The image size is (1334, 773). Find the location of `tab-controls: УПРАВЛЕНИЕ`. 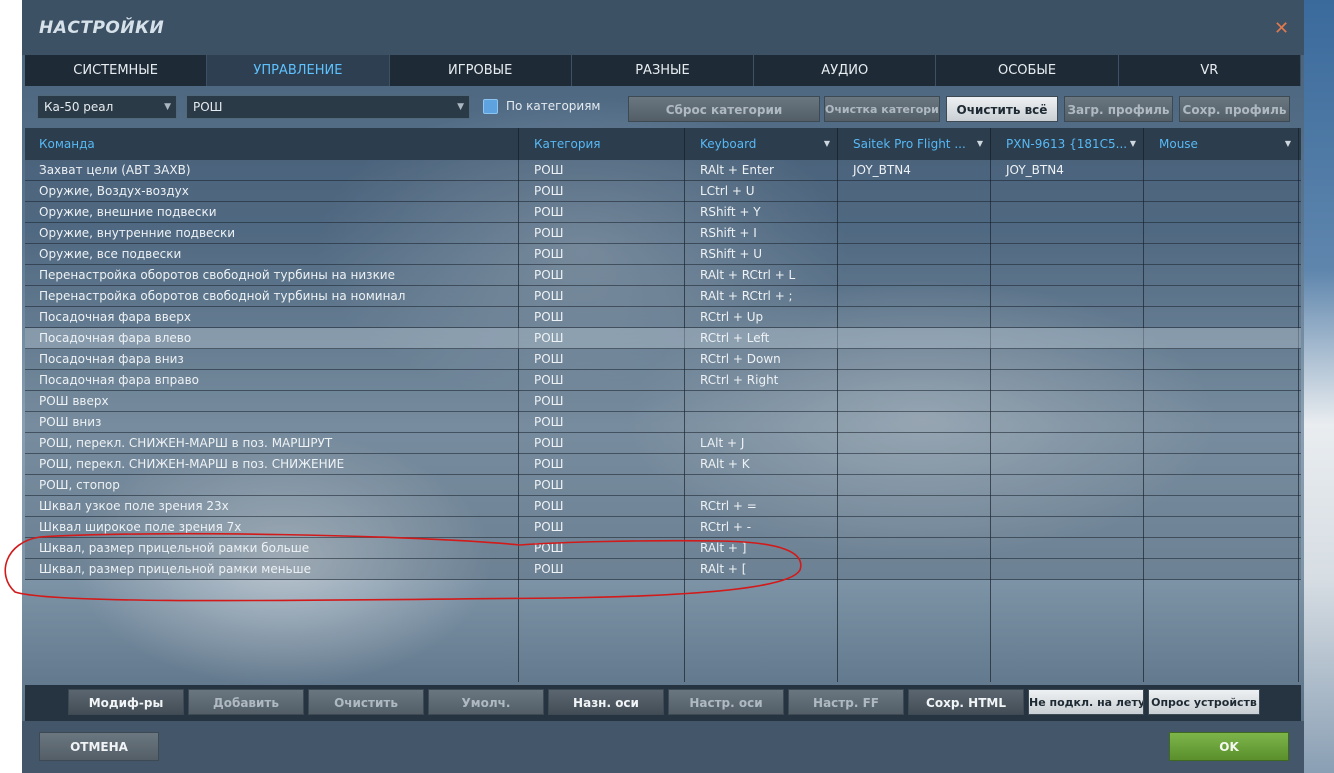

tab-controls: УПРАВЛЕНИЕ is located at coordinates (298, 70).